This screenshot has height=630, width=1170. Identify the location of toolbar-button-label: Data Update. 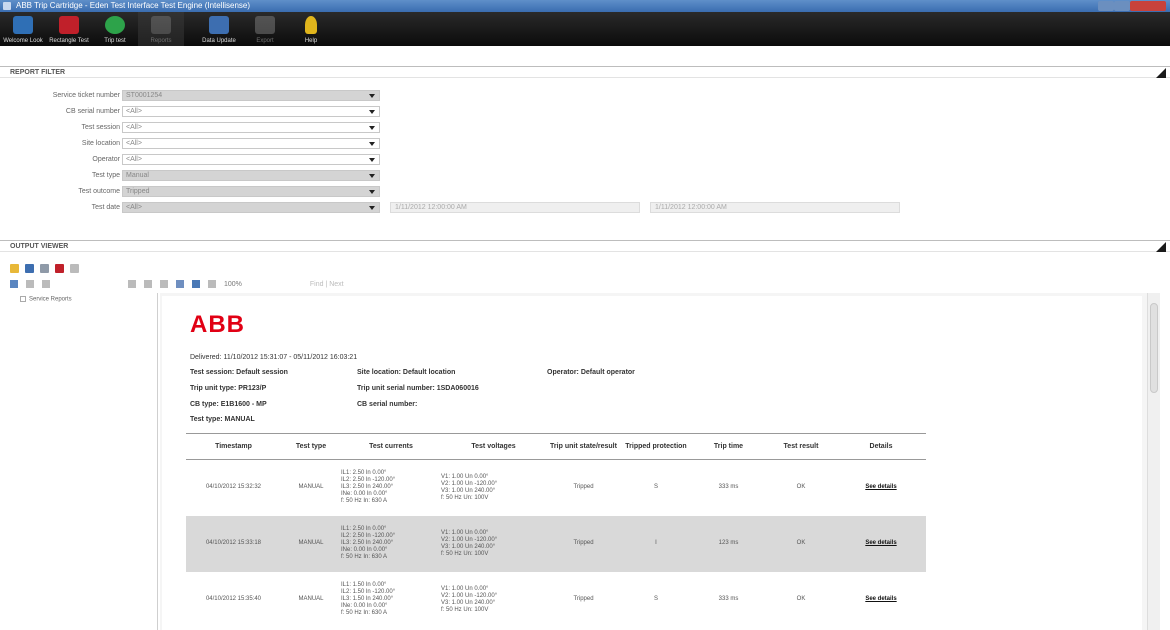
(219, 41).